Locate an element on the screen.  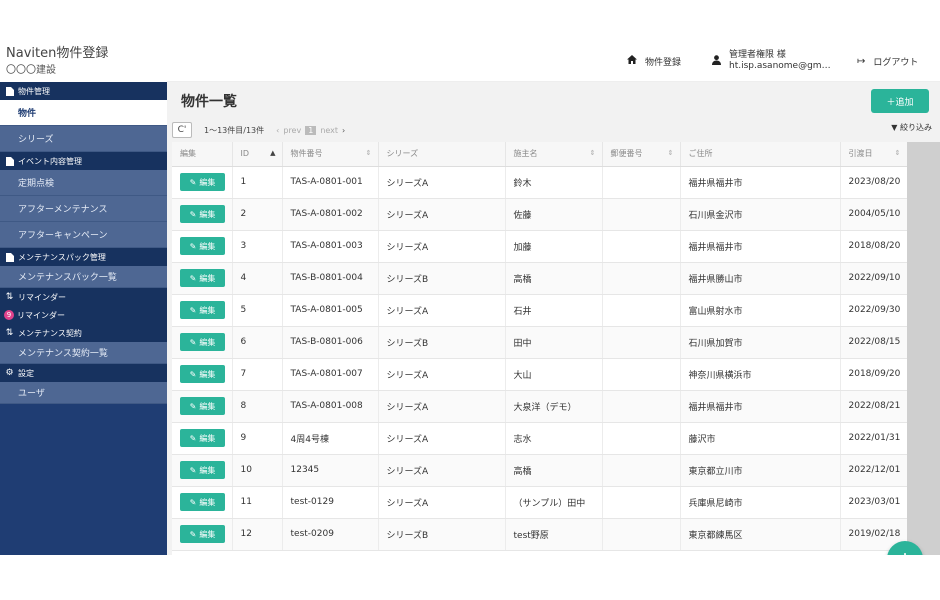
column-header-zip: 郵便番号 ⇕ is located at coordinates (641, 154).